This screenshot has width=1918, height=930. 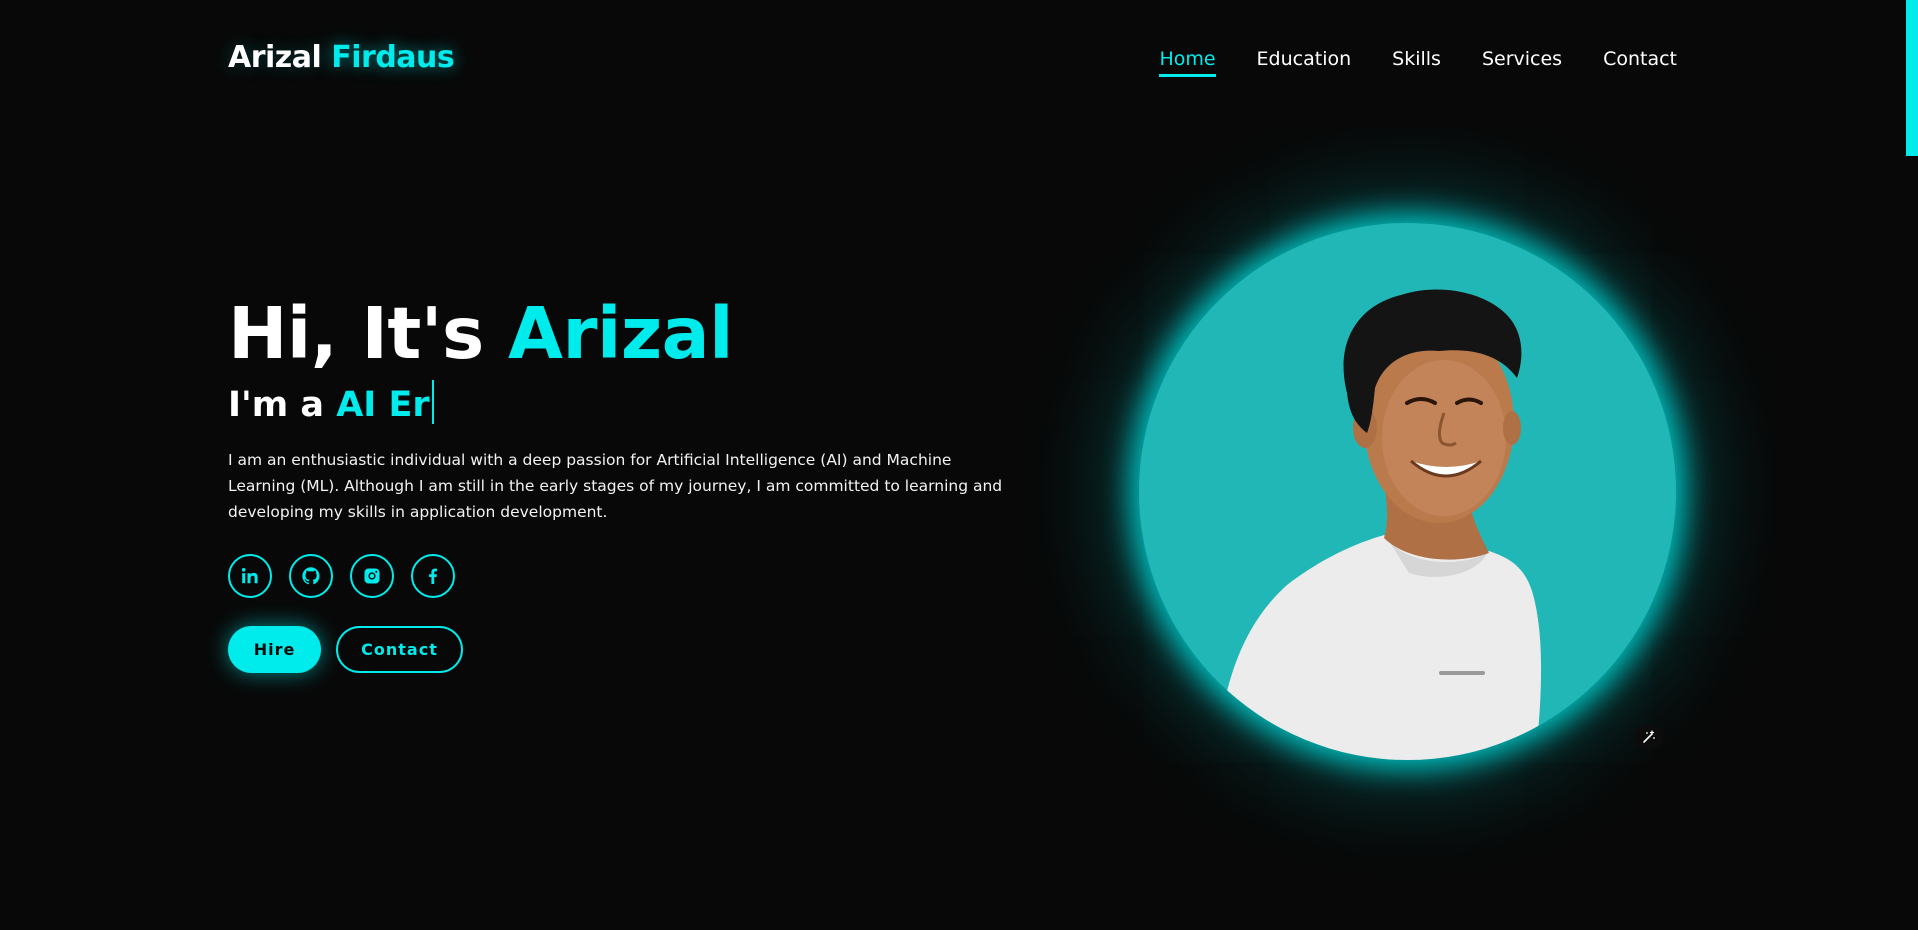 What do you see at coordinates (1187, 62) in the screenshot?
I see `nav-home: Home` at bounding box center [1187, 62].